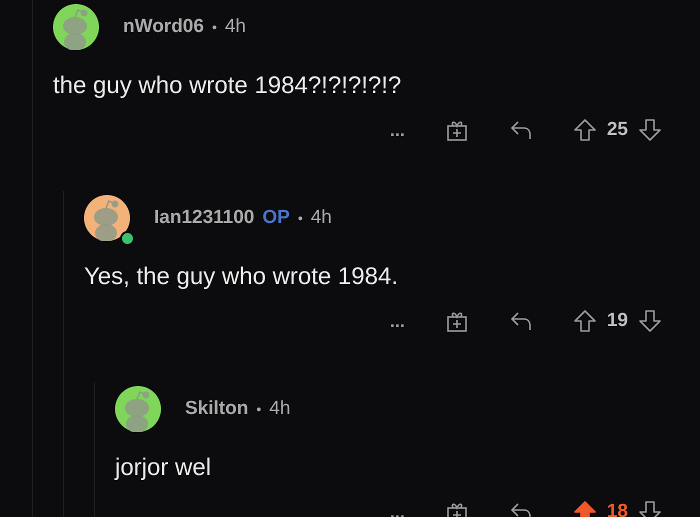 The image size is (700, 517). I want to click on comment-text: jorjor wel, so click(163, 468).